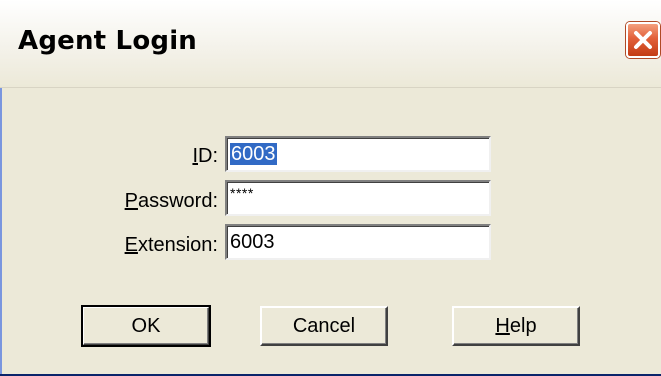 The width and height of the screenshot is (661, 376). I want to click on extension-label: Extension:, so click(171, 245).